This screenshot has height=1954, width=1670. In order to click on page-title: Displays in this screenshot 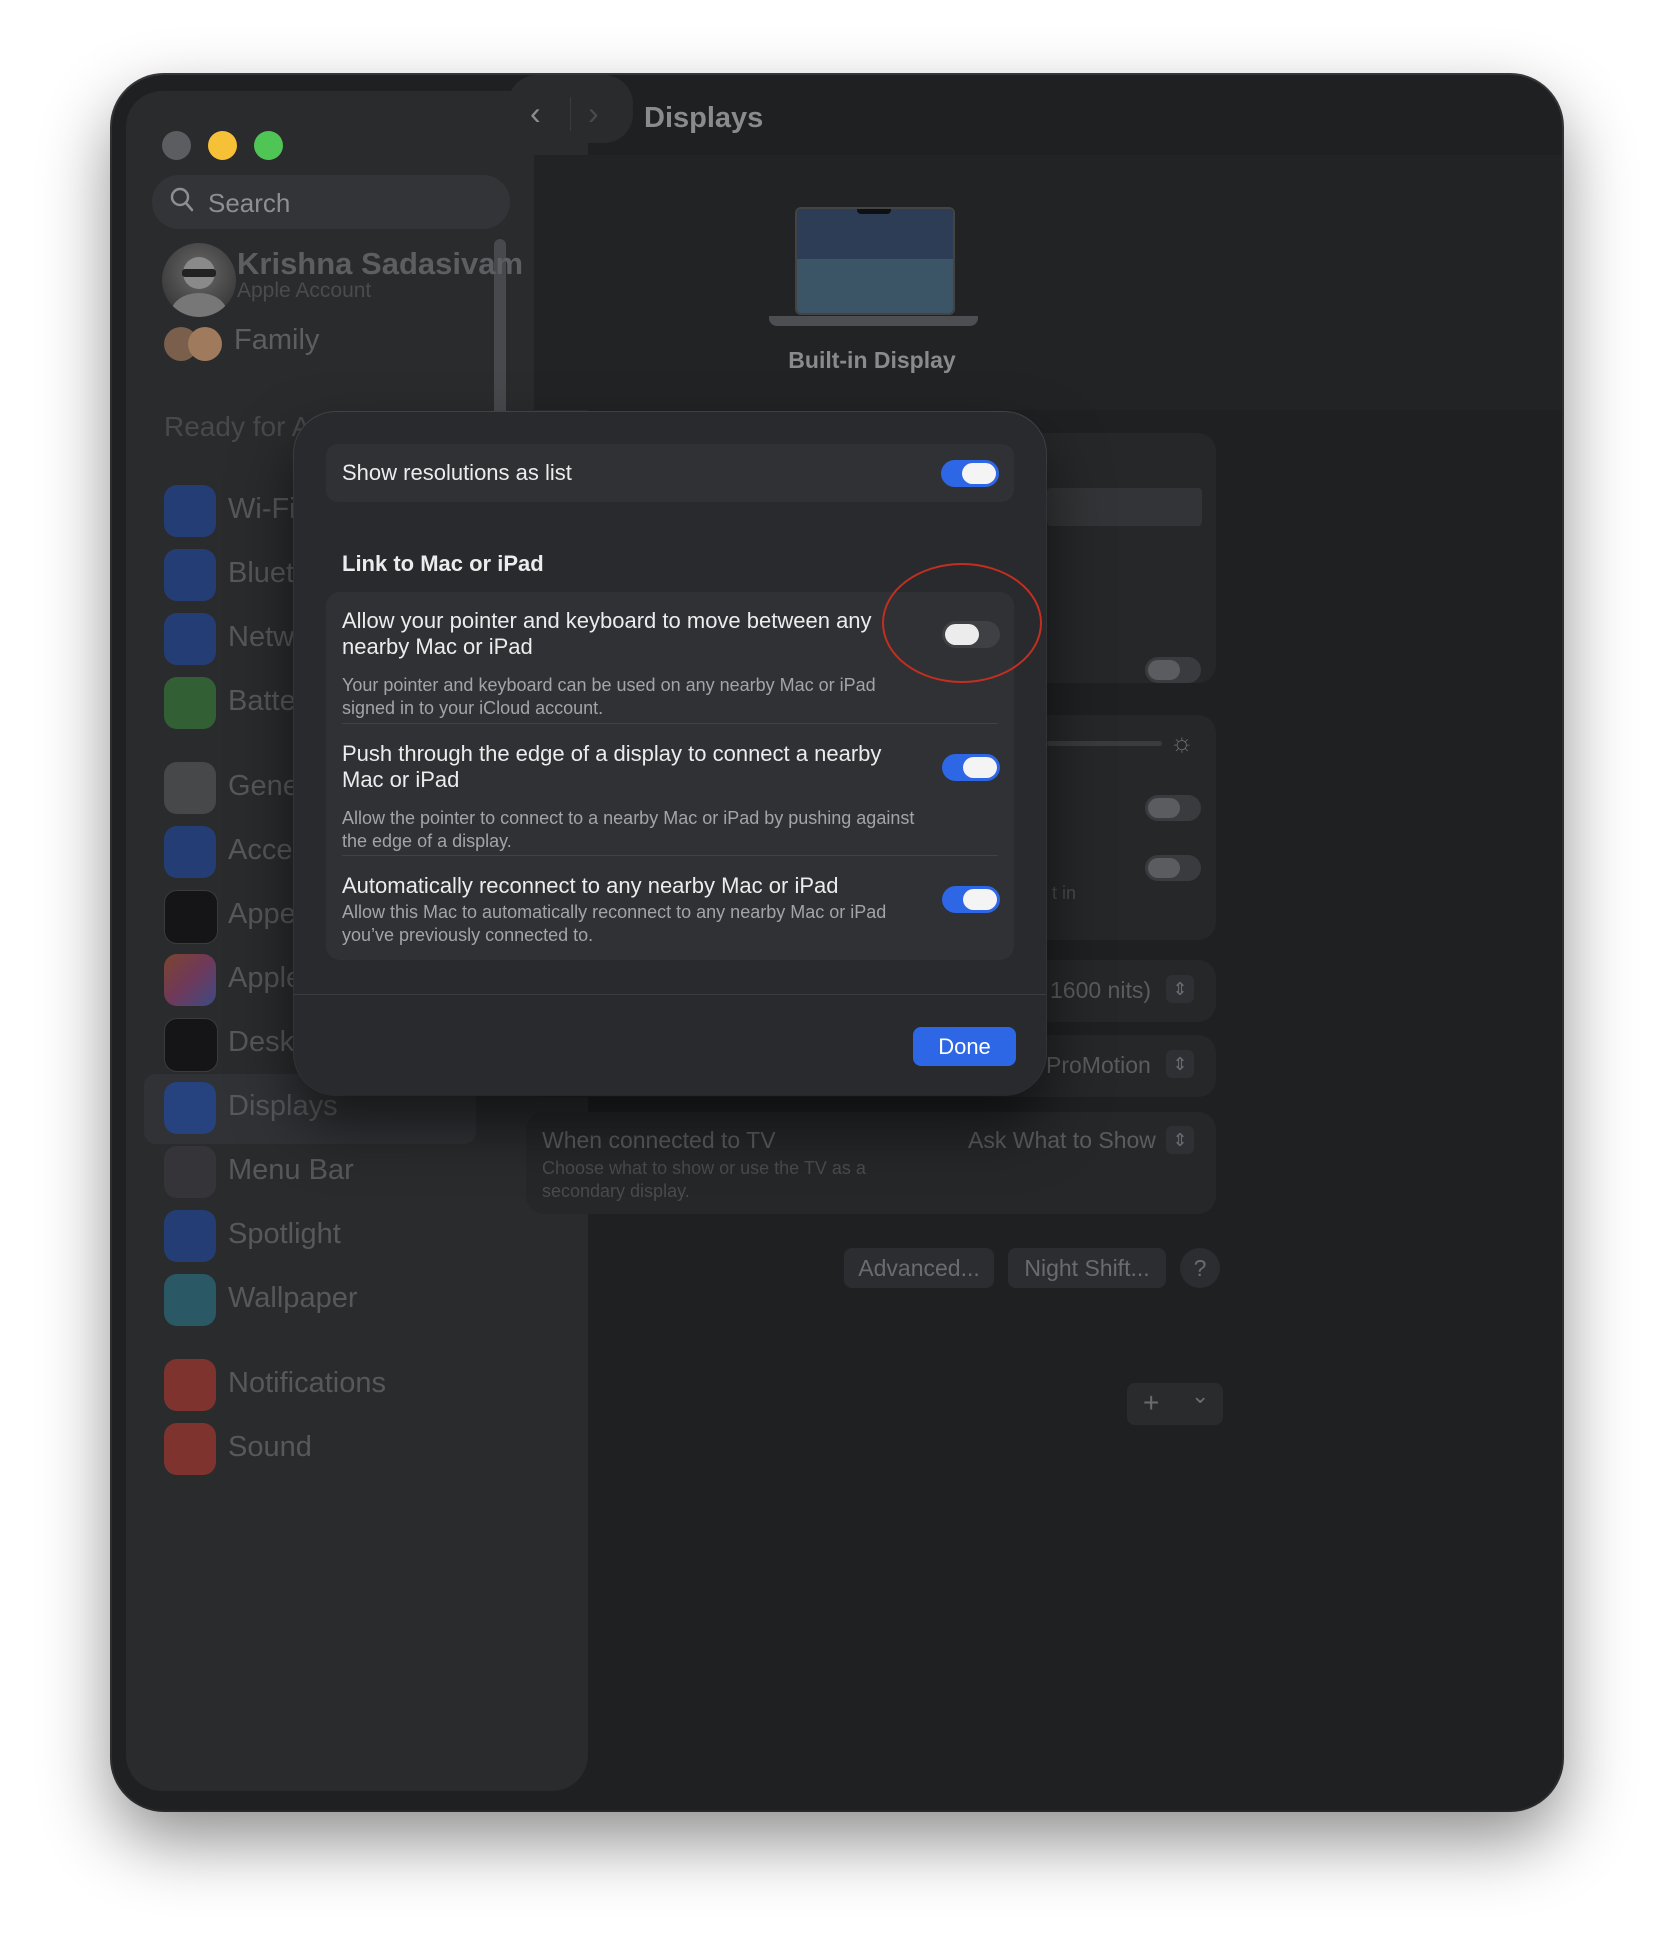, I will do `click(704, 118)`.